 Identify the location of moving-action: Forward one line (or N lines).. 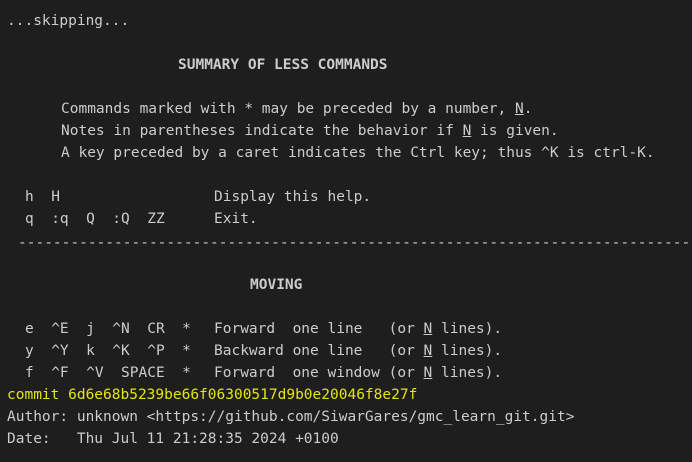
(358, 329).